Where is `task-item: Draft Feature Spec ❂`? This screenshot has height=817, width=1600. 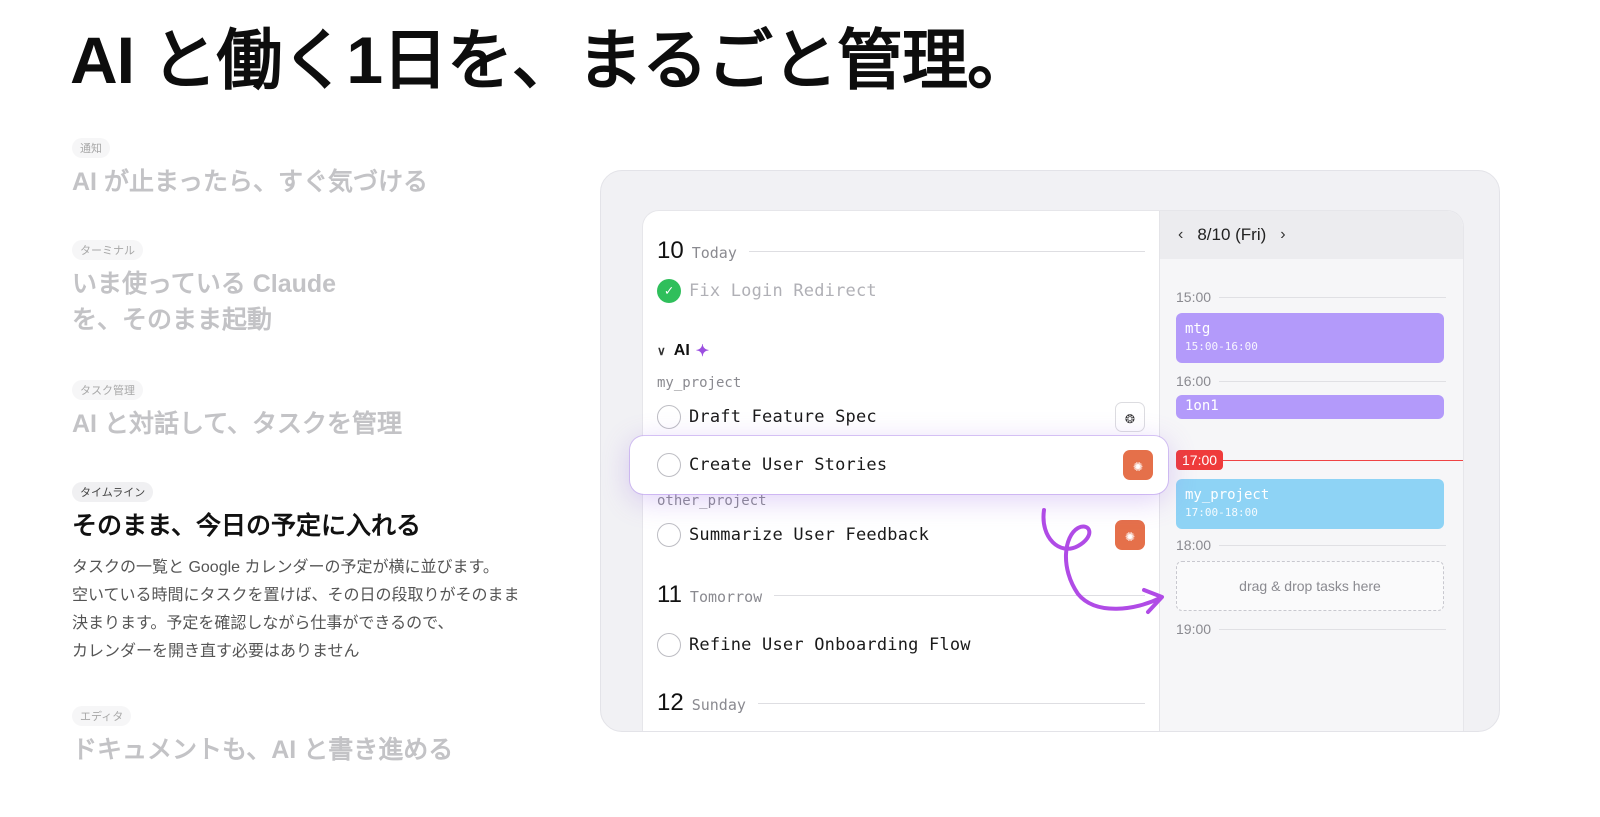
task-item: Draft Feature Spec ❂ is located at coordinates (901, 417).